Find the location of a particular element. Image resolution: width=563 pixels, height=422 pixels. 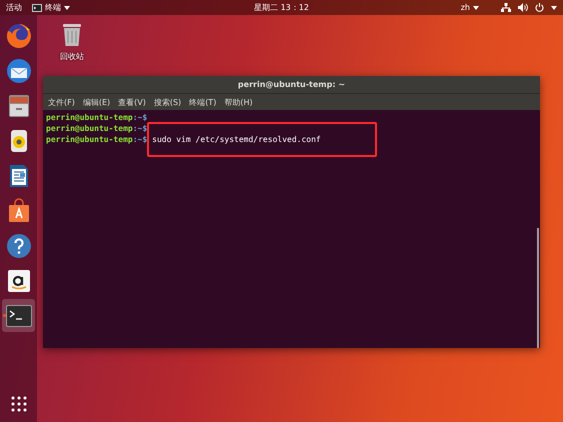

activities-button: 活动 is located at coordinates (14, 7).